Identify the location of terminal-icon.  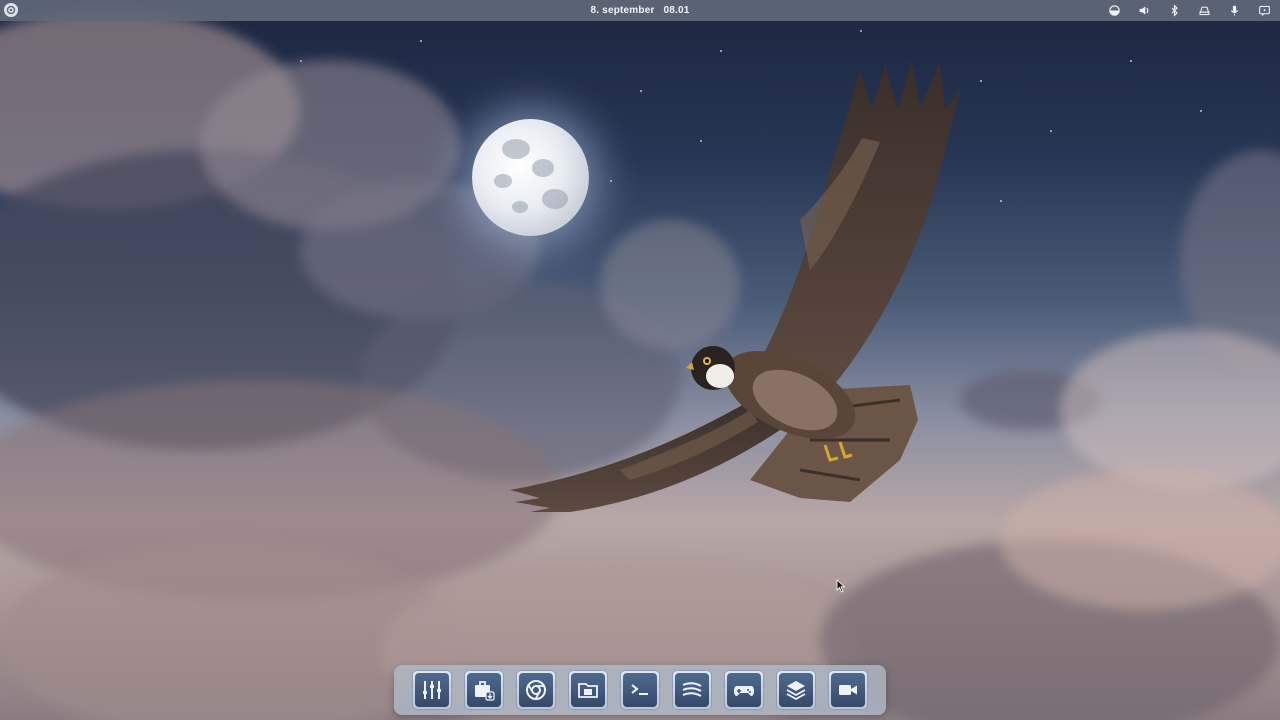
(639, 689).